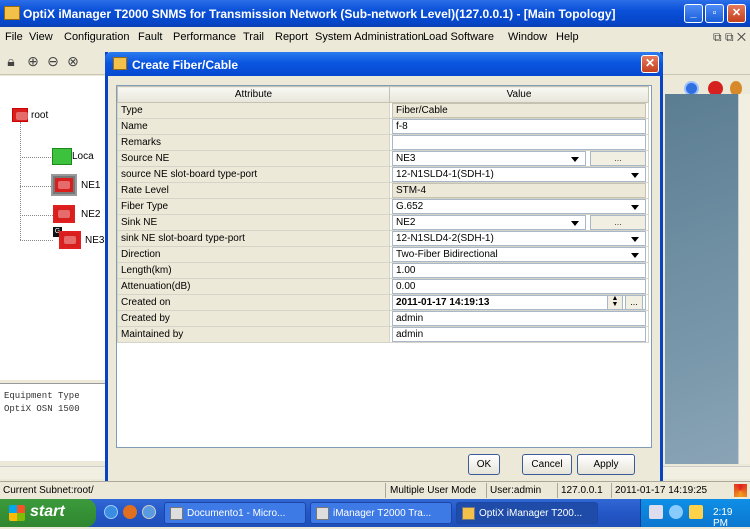  Describe the element at coordinates (185, 65) in the screenshot. I see `dialog-title: Create Fiber/Cable` at that location.